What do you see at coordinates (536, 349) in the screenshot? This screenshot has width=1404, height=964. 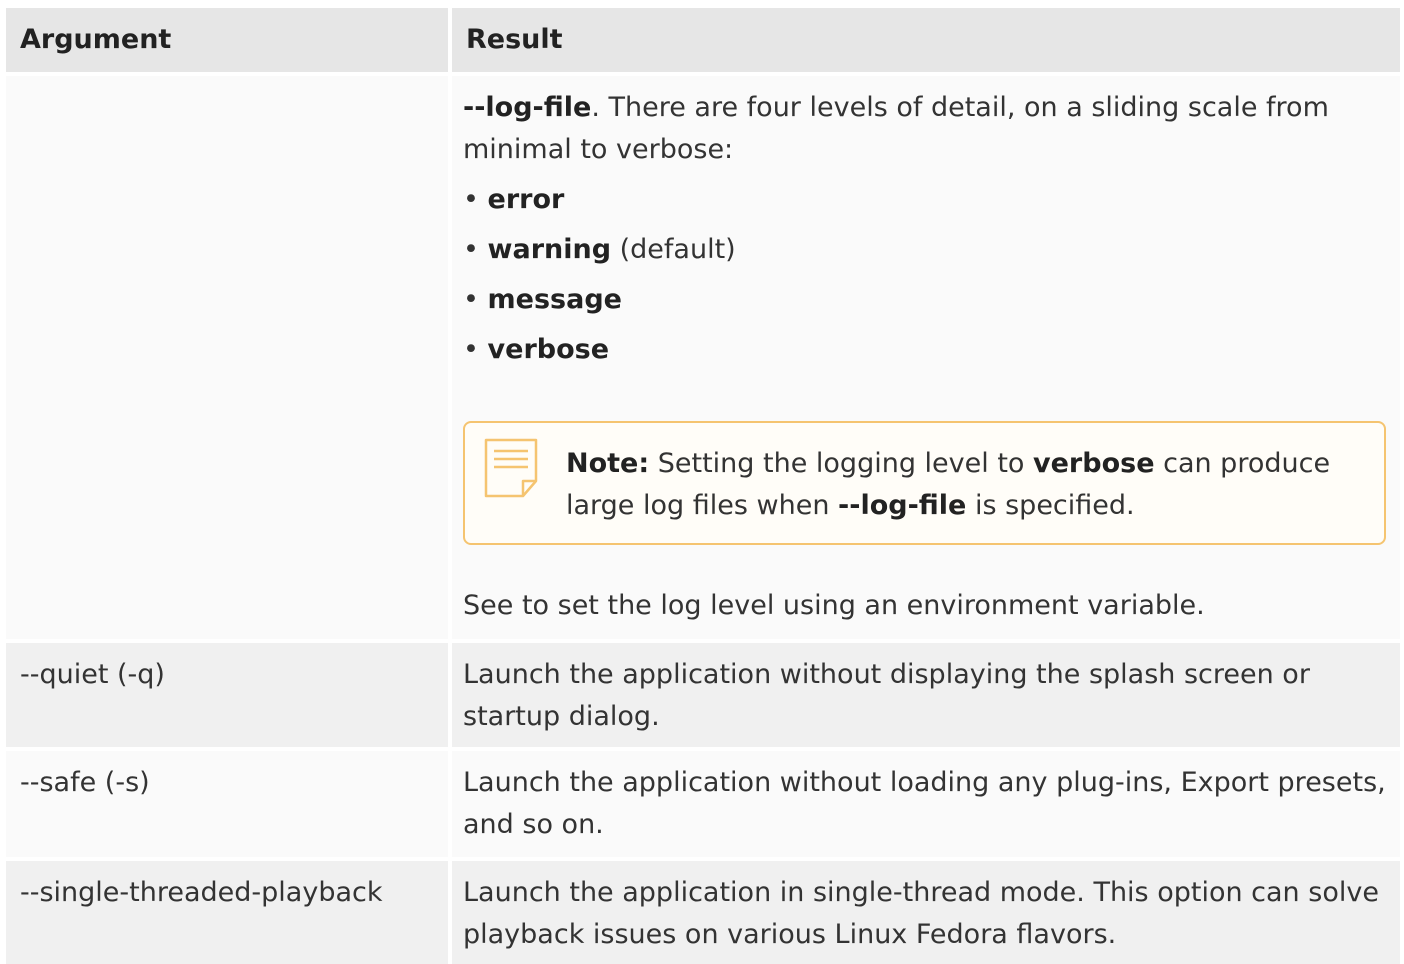 I see `log-level-item: • verbose` at bounding box center [536, 349].